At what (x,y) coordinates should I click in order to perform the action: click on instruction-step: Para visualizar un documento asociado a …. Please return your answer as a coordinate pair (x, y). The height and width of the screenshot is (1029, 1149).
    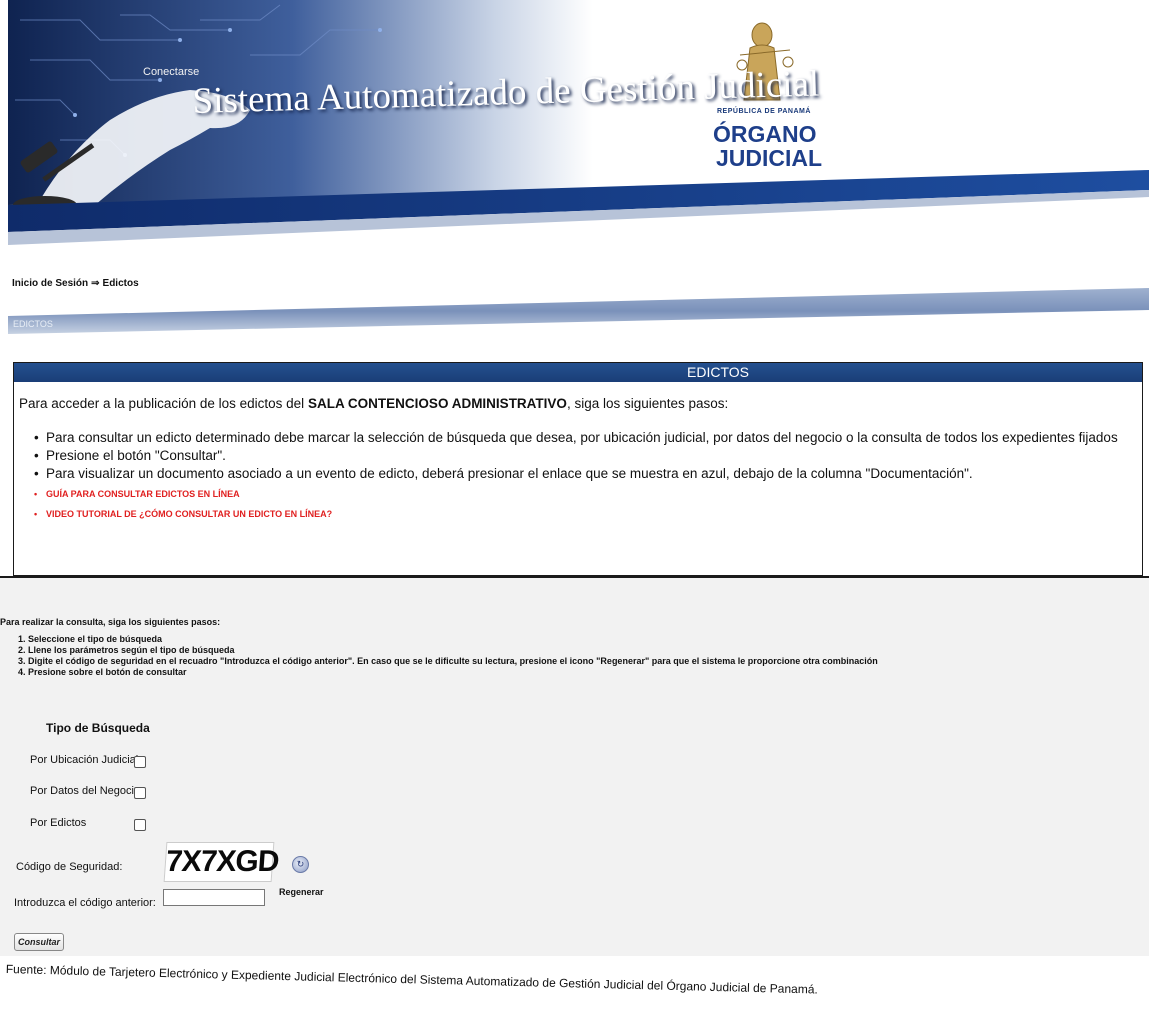
    Looking at the image, I should click on (576, 477).